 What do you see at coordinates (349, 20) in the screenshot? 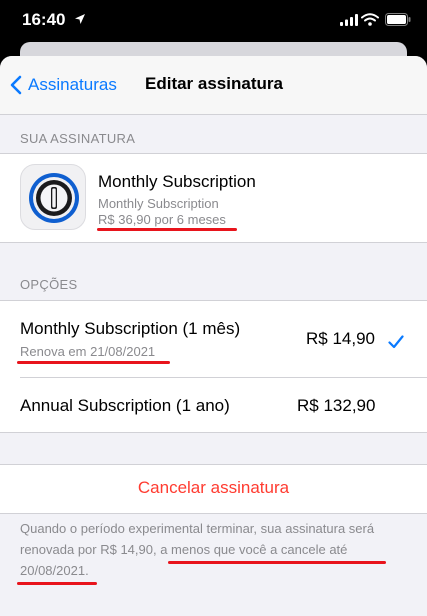
I see `signal-icon` at bounding box center [349, 20].